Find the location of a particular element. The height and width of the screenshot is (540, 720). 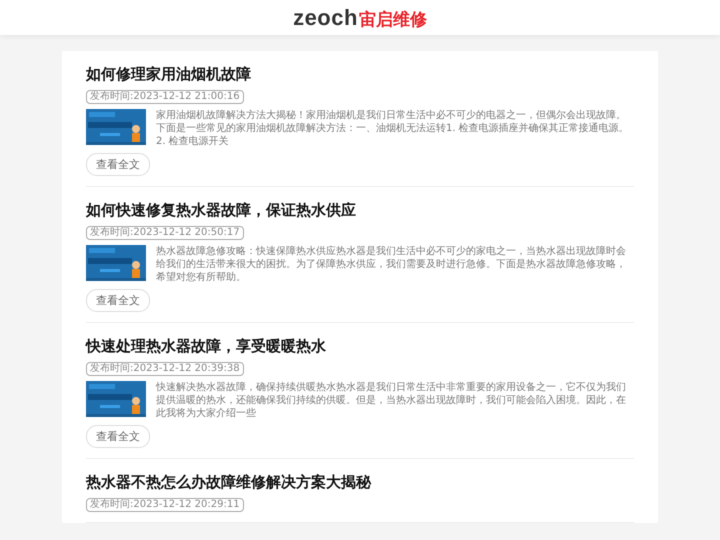

article-title: 热水器不热怎么办故障维修解决方案大揭秘 is located at coordinates (228, 482).